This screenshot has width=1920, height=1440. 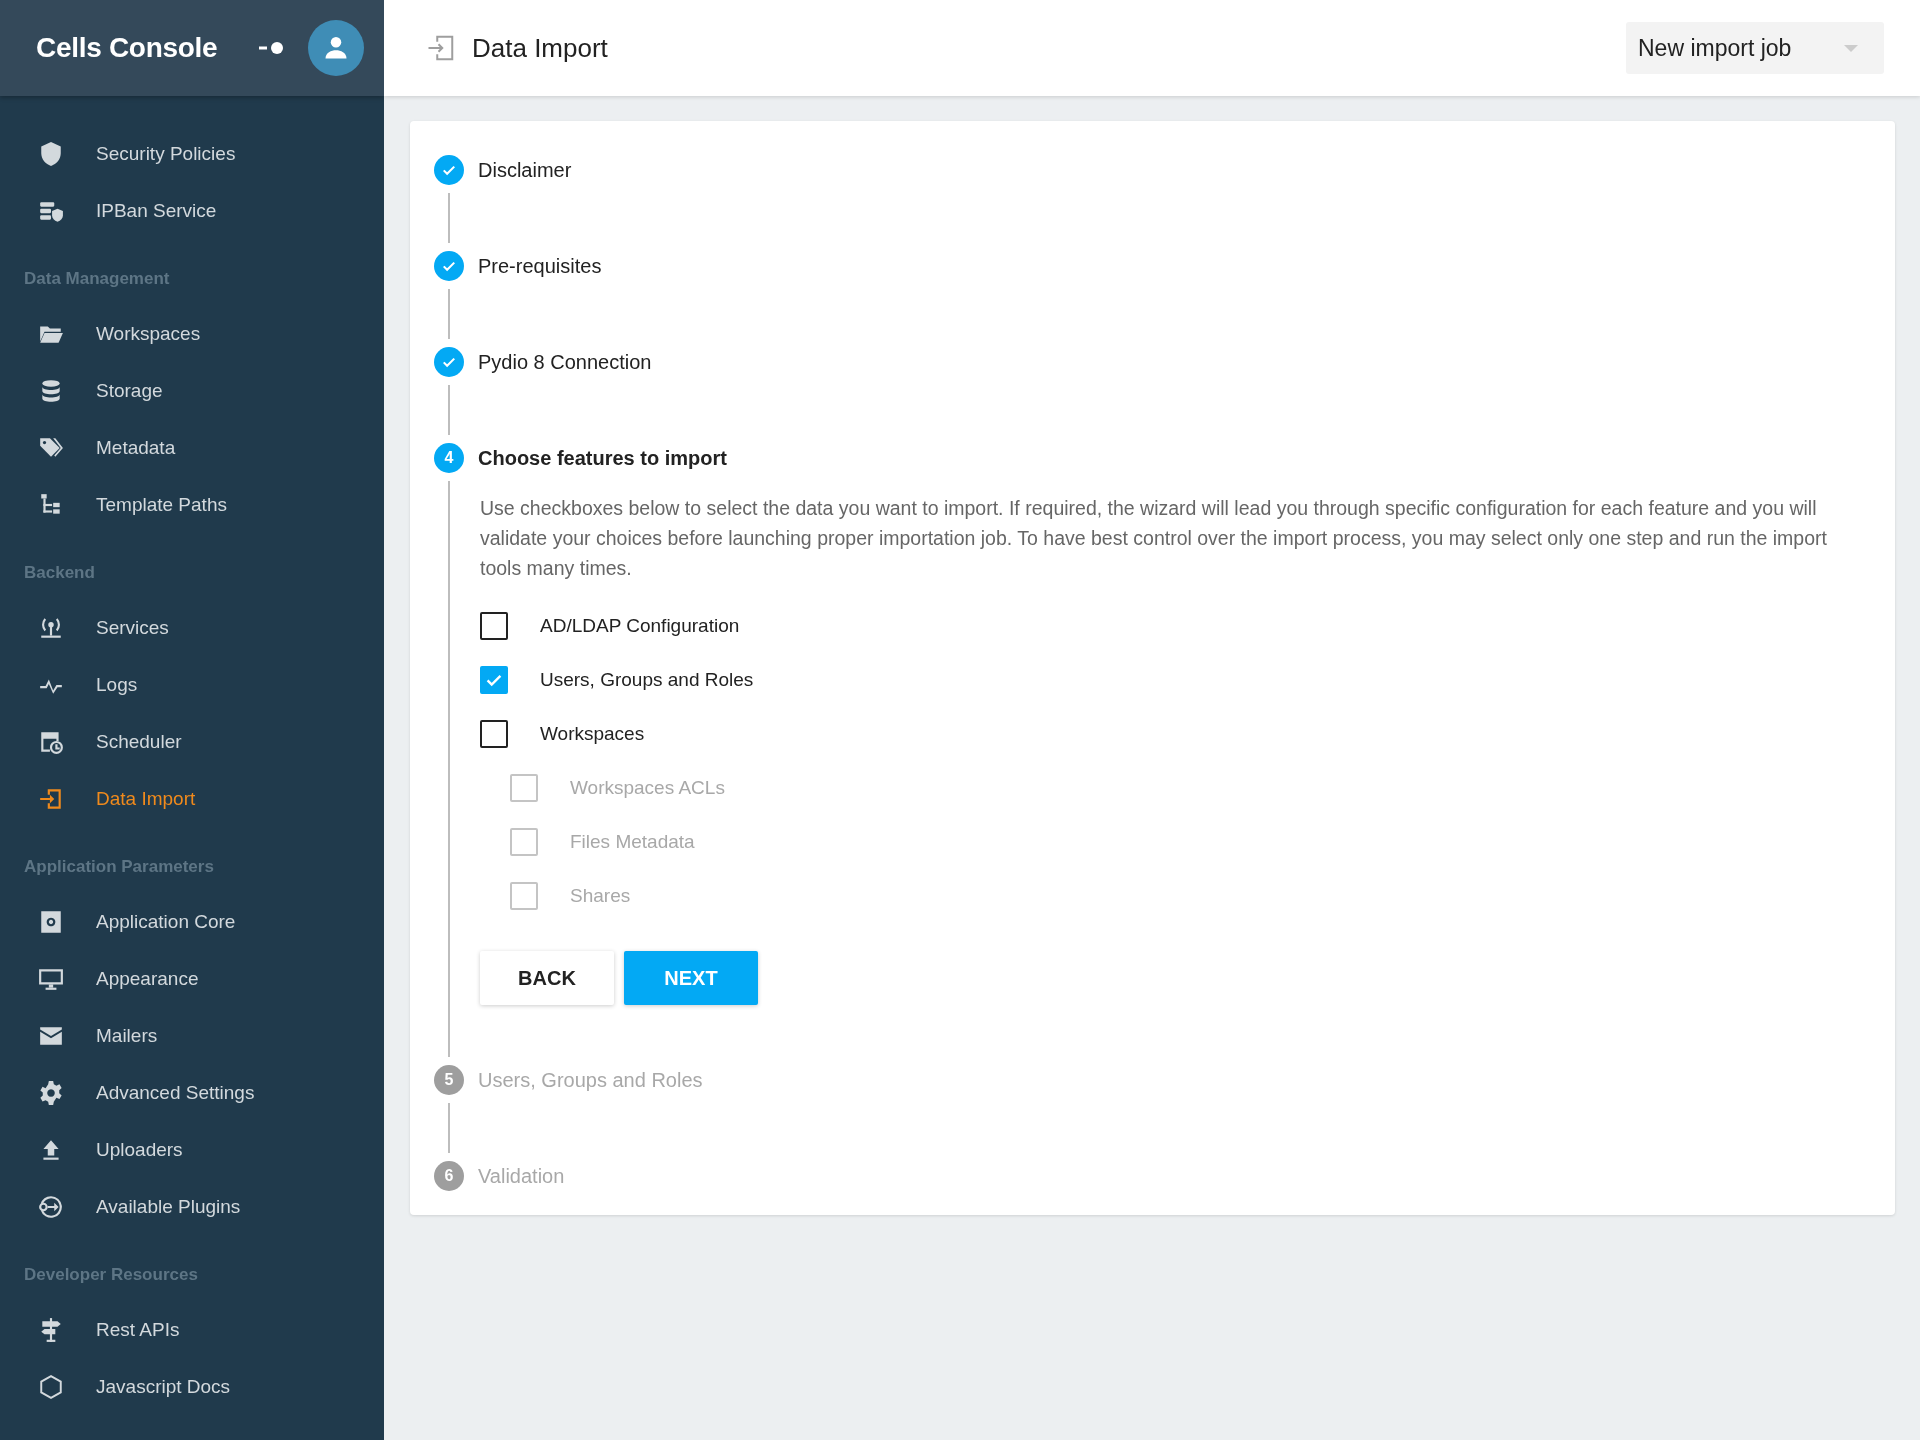 What do you see at coordinates (59, 573) in the screenshot?
I see `section-heading: Backend` at bounding box center [59, 573].